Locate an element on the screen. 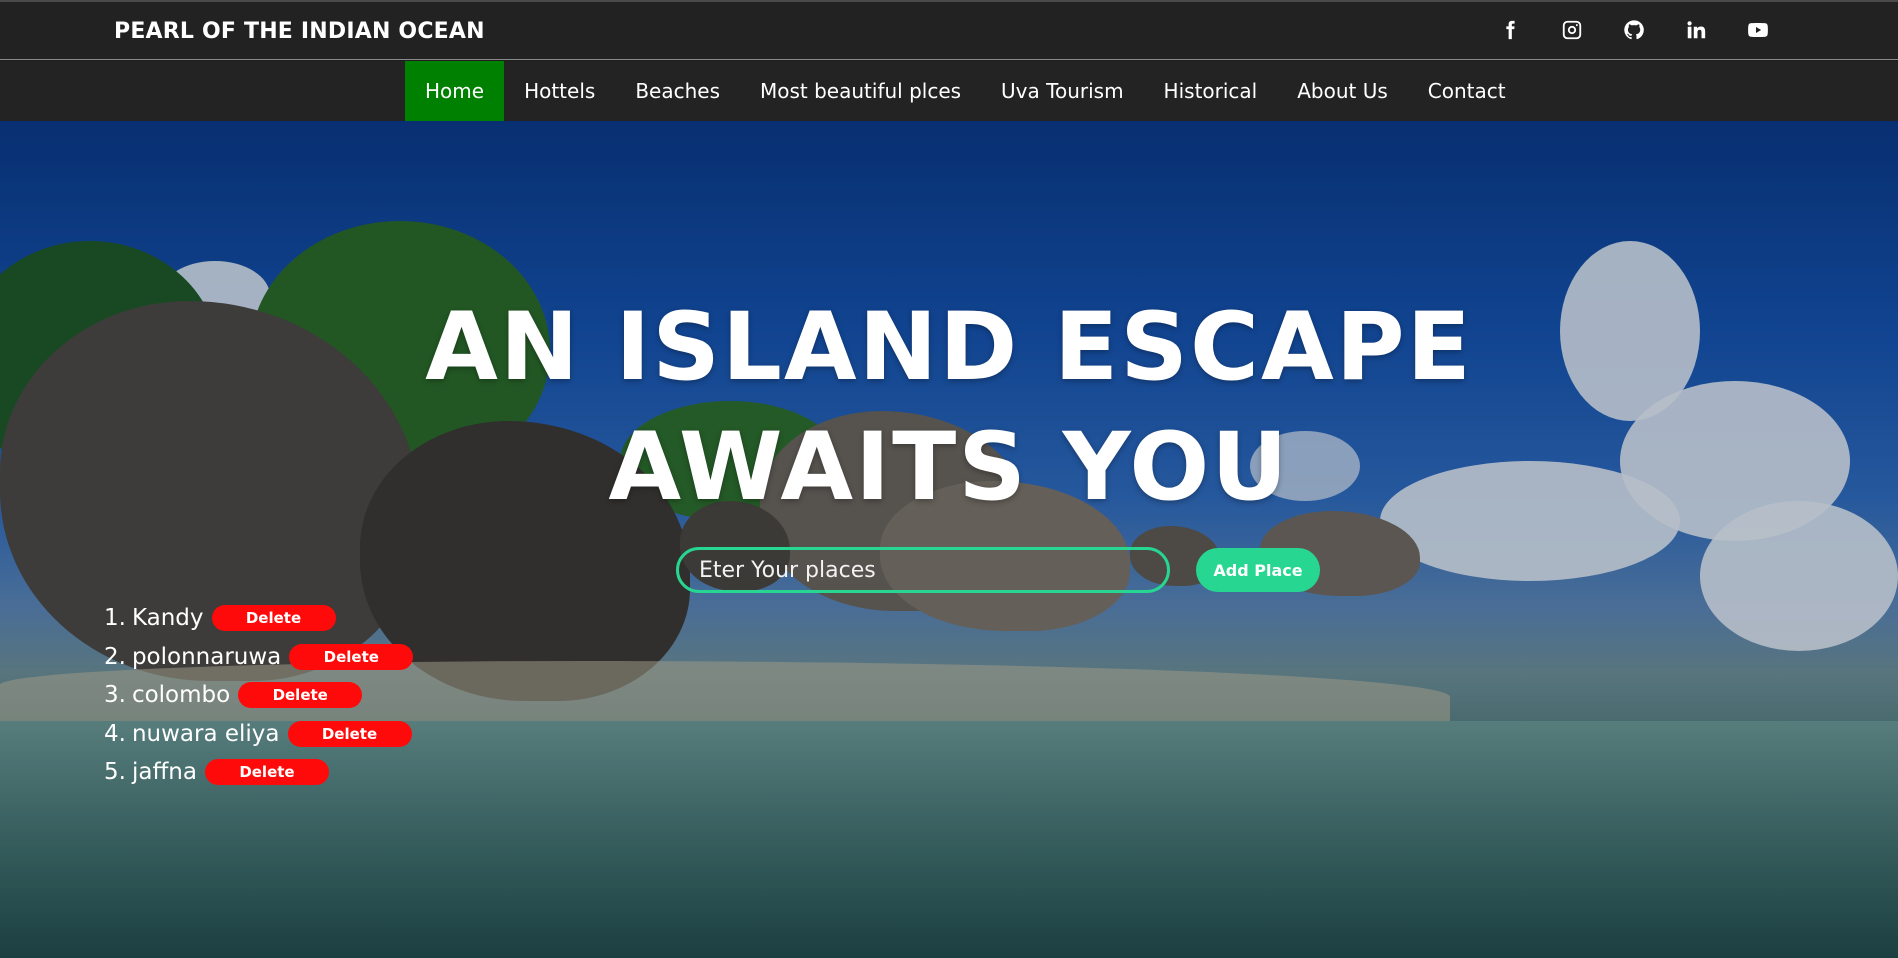 This screenshot has height=958, width=1898. list-item: 4. nuwara eliya Delete is located at coordinates (258, 734).